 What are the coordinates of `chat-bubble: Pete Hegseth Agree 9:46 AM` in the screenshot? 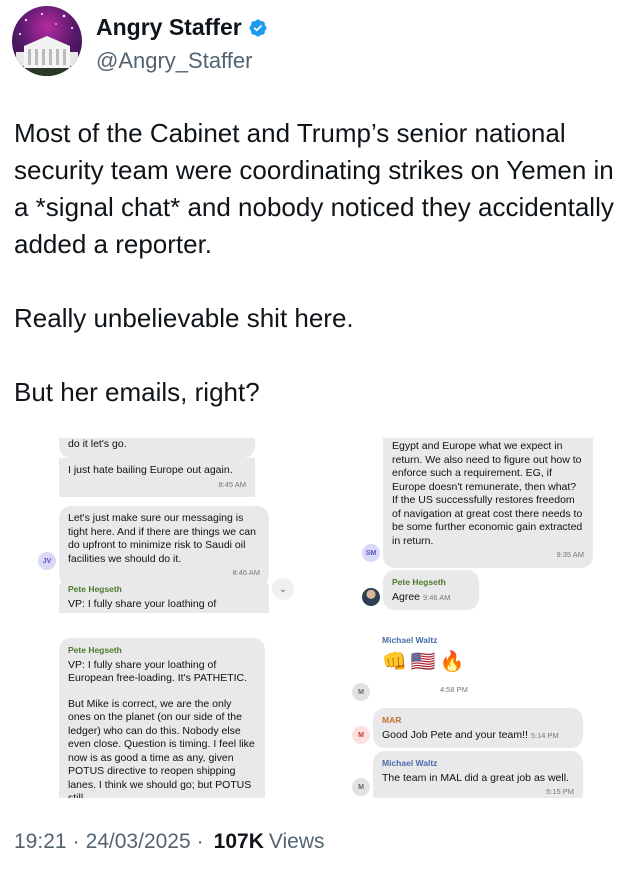 It's located at (431, 590).